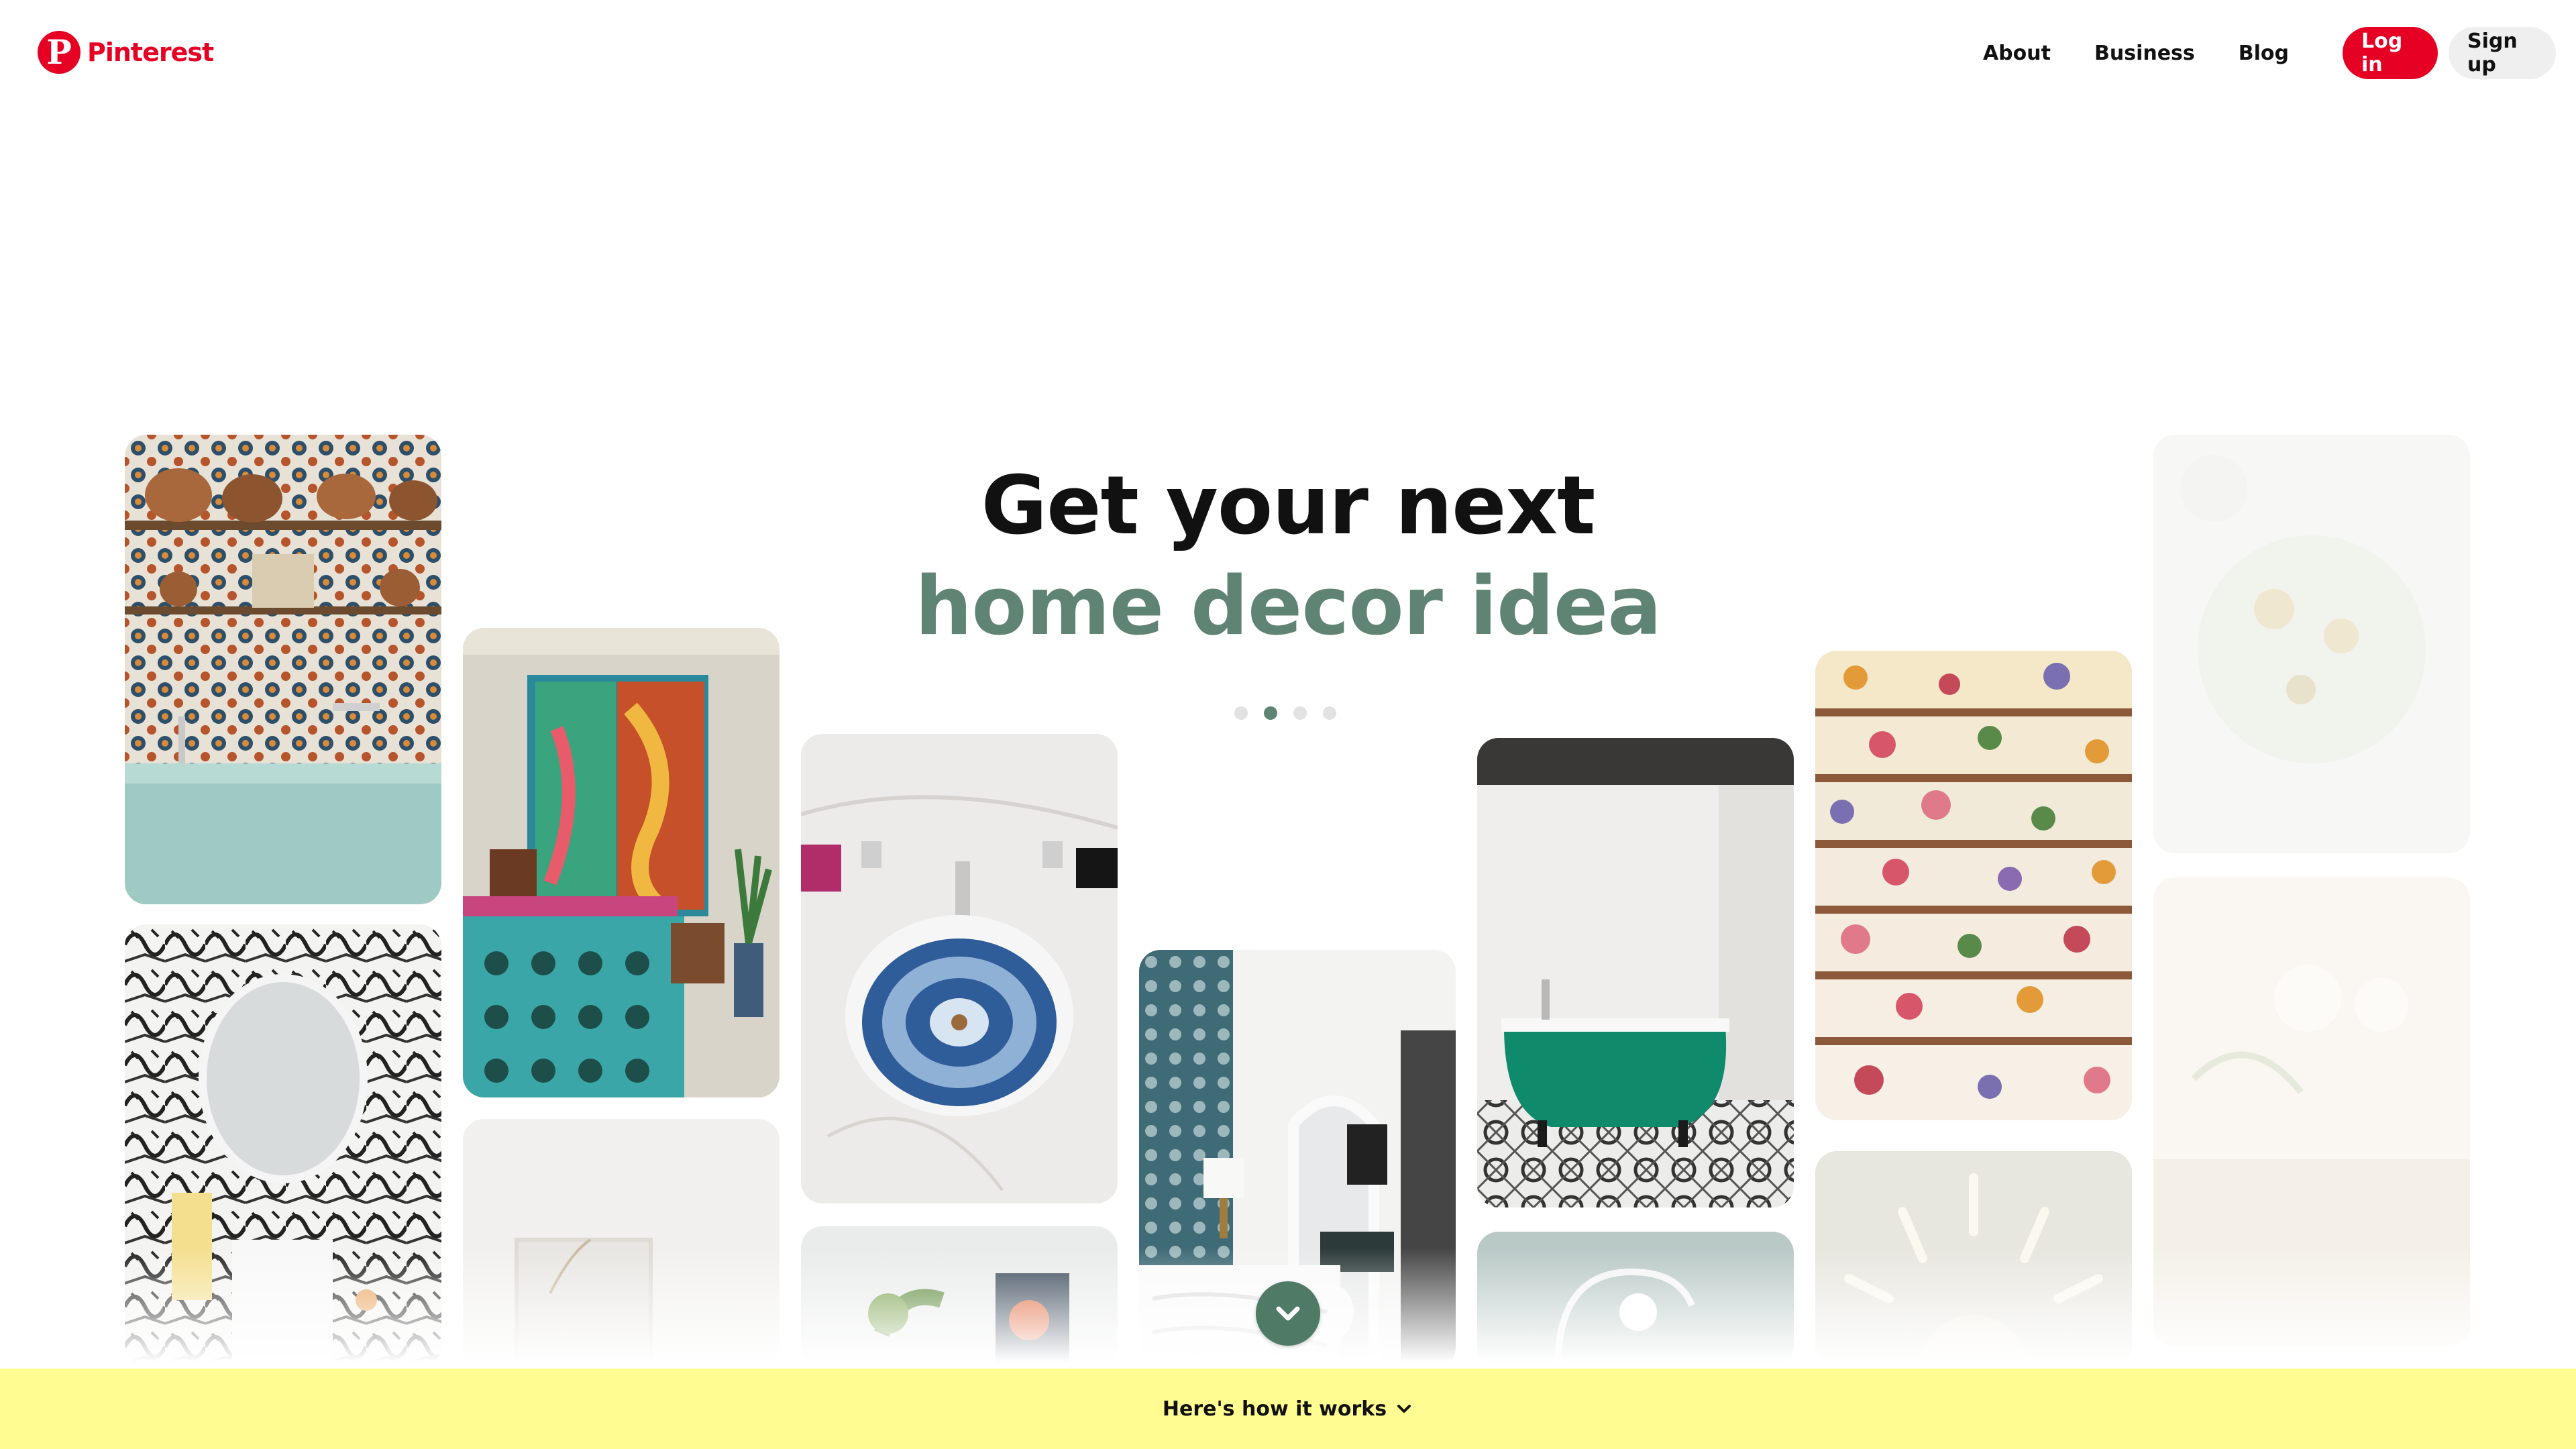  What do you see at coordinates (2017, 53) in the screenshot?
I see `nav-about-link: About` at bounding box center [2017, 53].